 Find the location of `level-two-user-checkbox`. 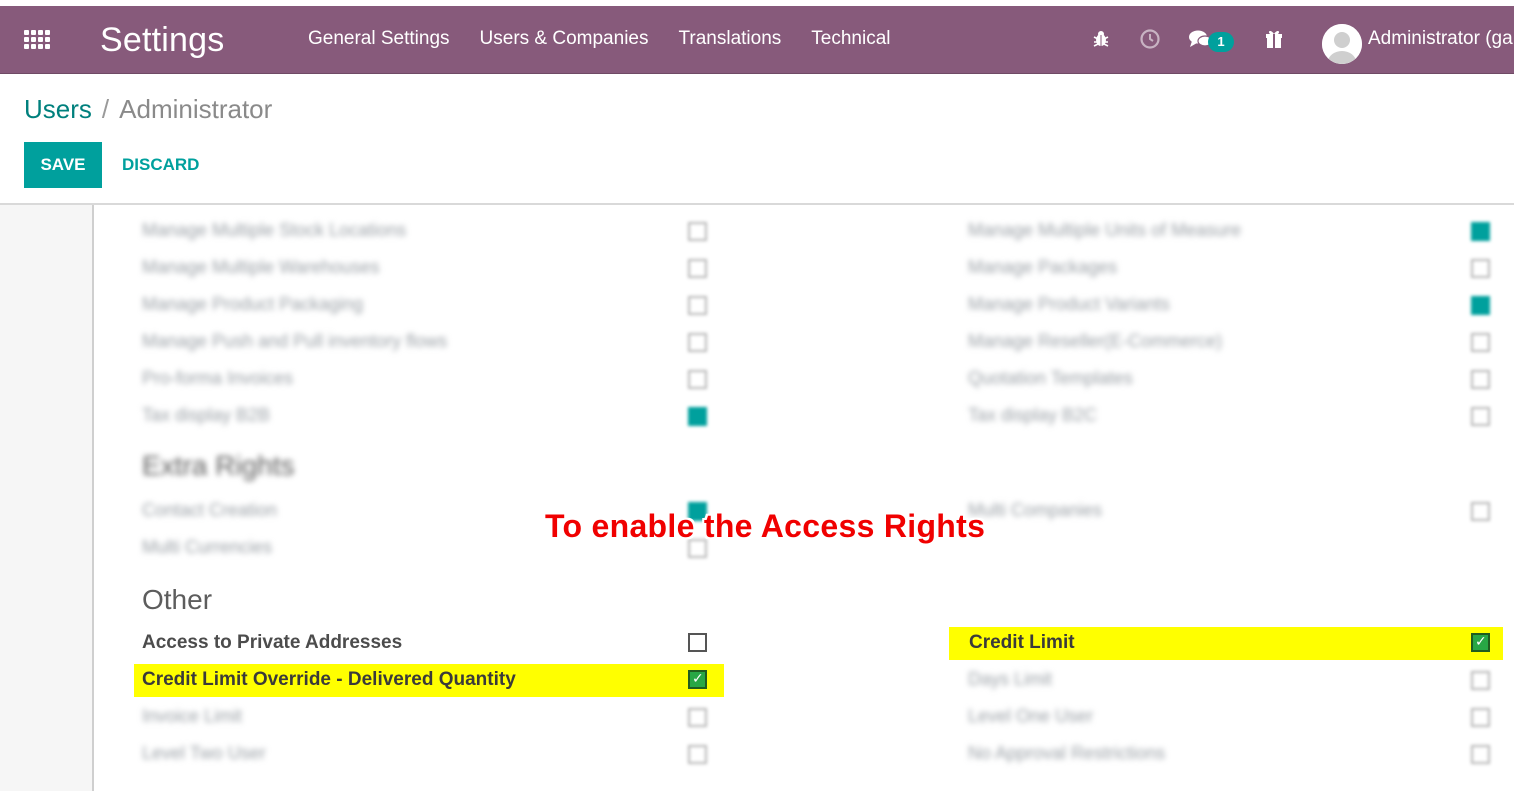

level-two-user-checkbox is located at coordinates (697, 754).